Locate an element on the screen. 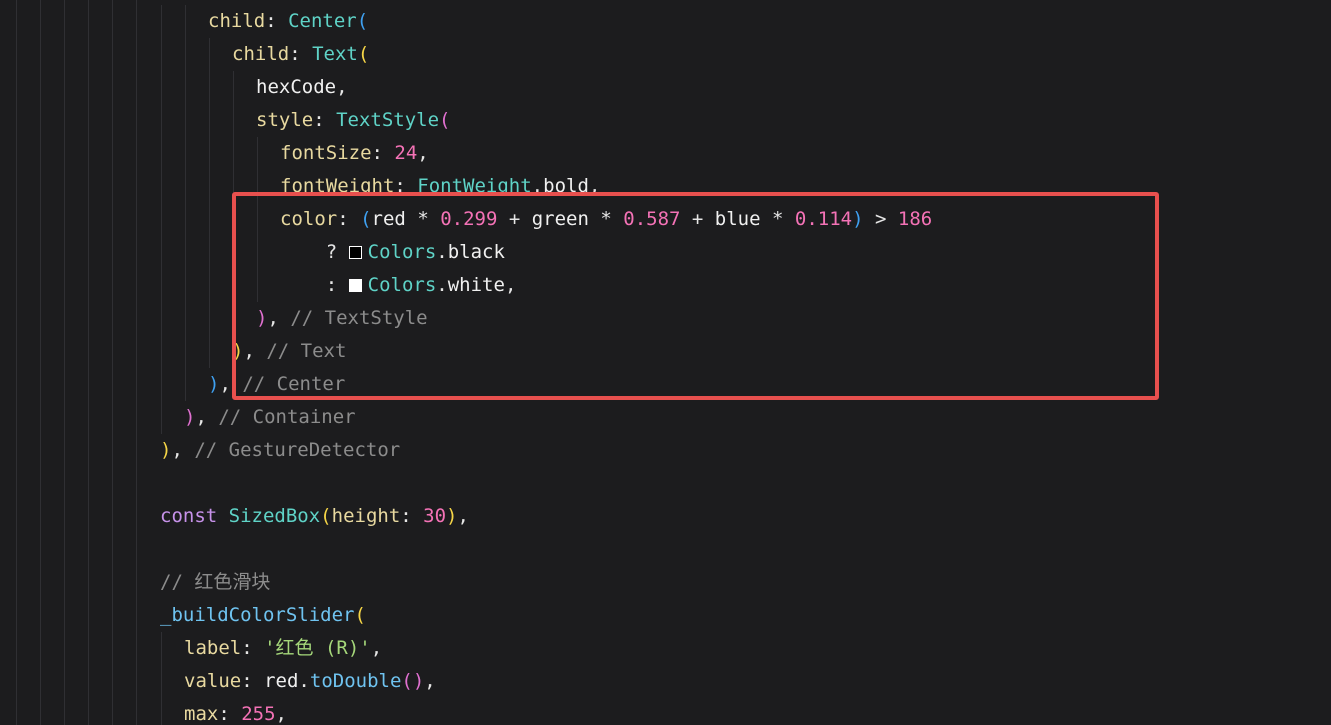 This screenshot has width=1331, height=725. code-token: // 红色滑块 is located at coordinates (215, 582).